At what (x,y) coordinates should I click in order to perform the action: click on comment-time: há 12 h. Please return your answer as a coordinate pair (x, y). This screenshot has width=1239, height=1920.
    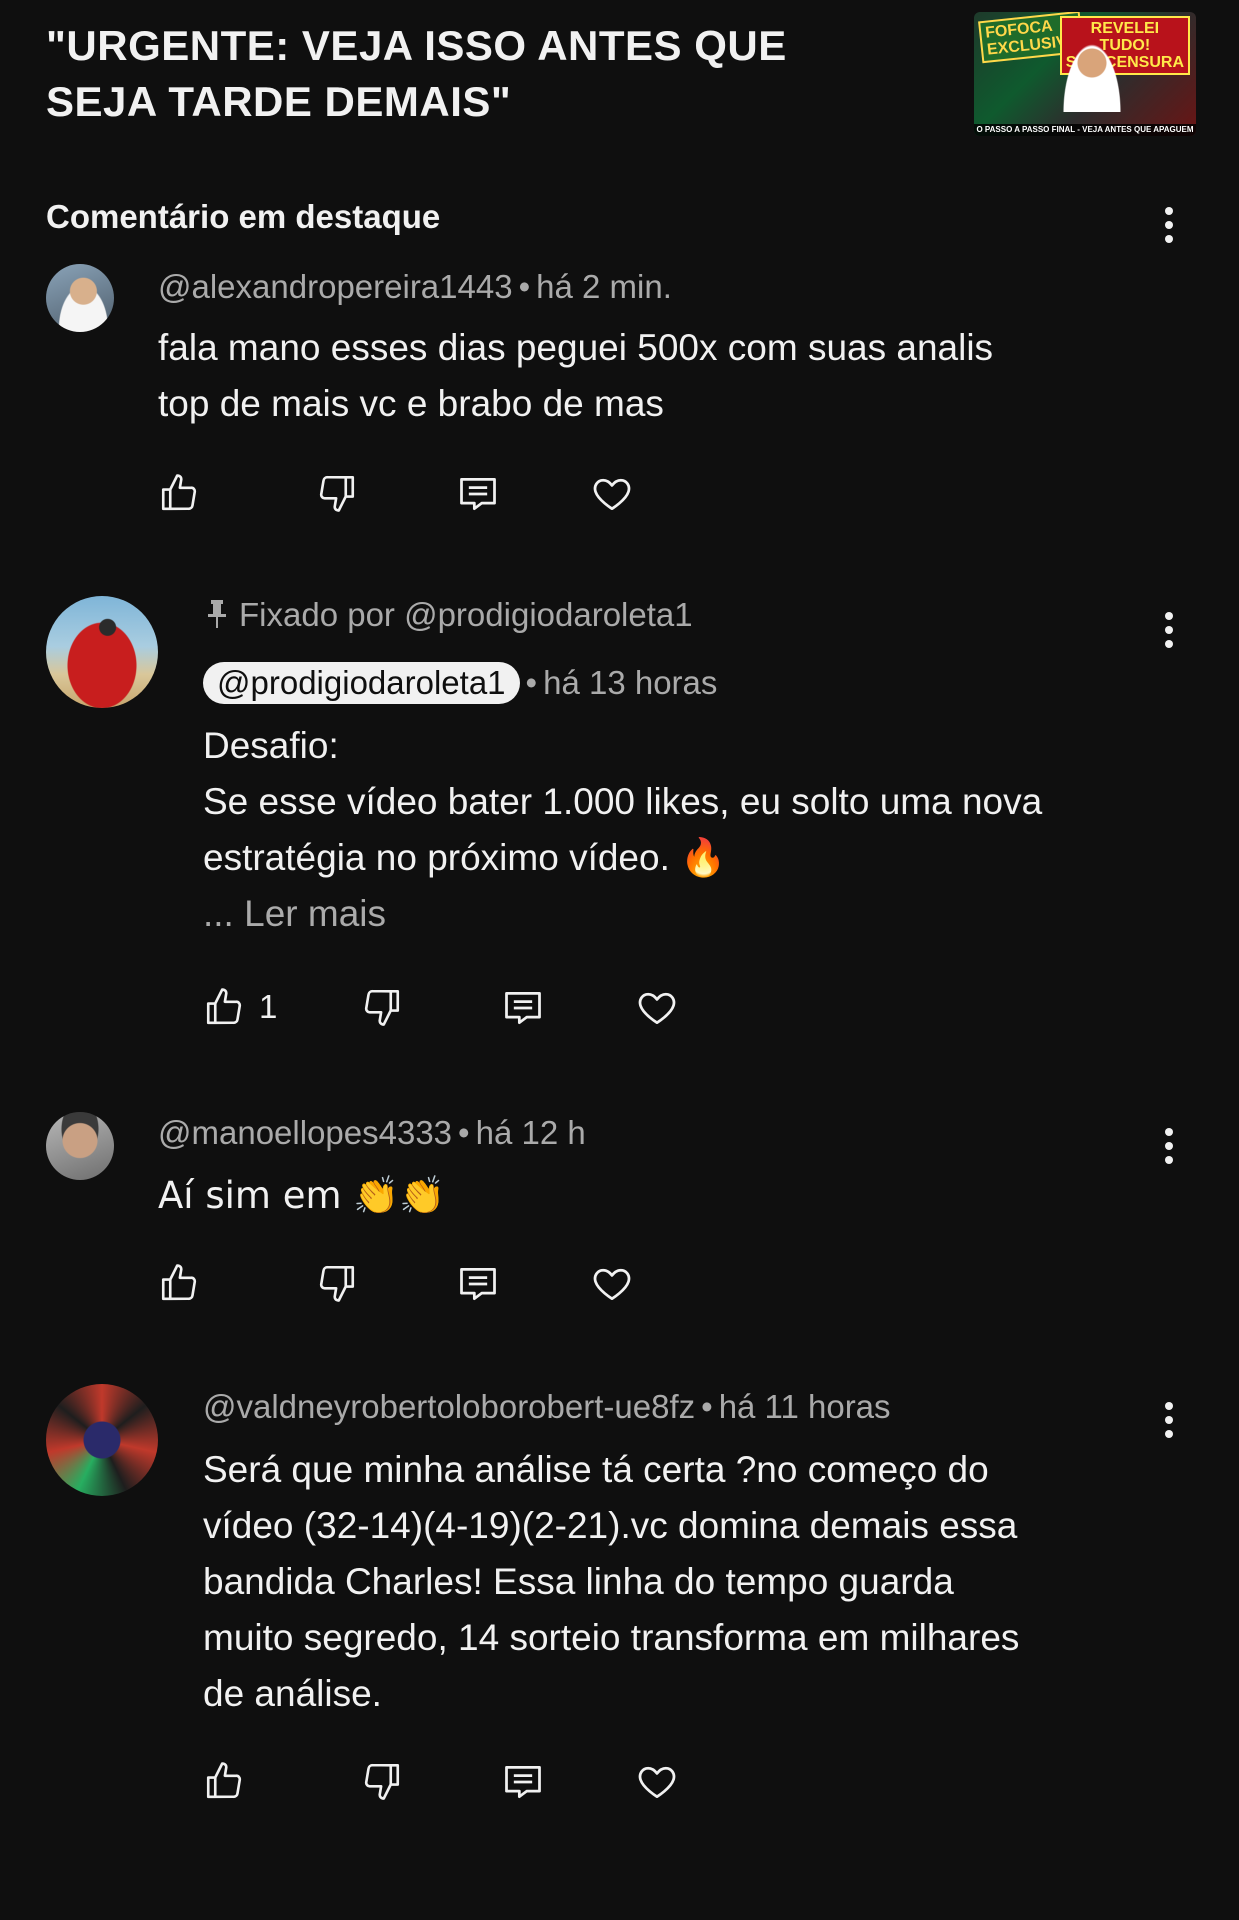
    Looking at the image, I should click on (530, 1132).